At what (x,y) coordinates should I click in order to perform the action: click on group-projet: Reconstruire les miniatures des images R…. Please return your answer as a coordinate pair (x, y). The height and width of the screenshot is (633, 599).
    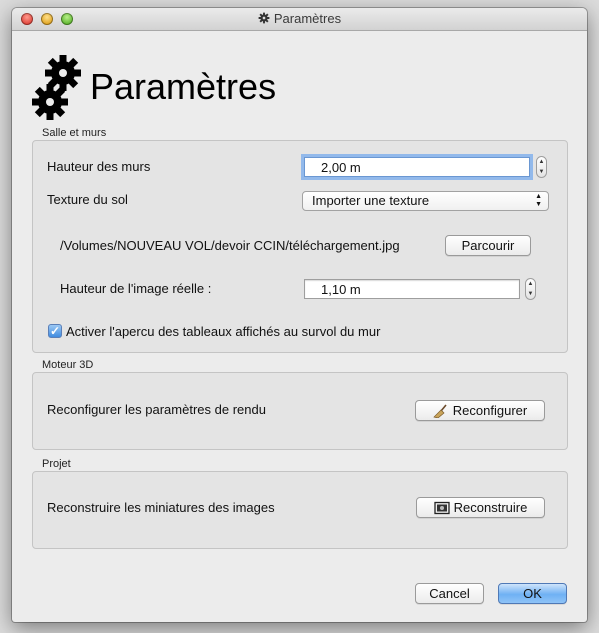
    Looking at the image, I should click on (300, 510).